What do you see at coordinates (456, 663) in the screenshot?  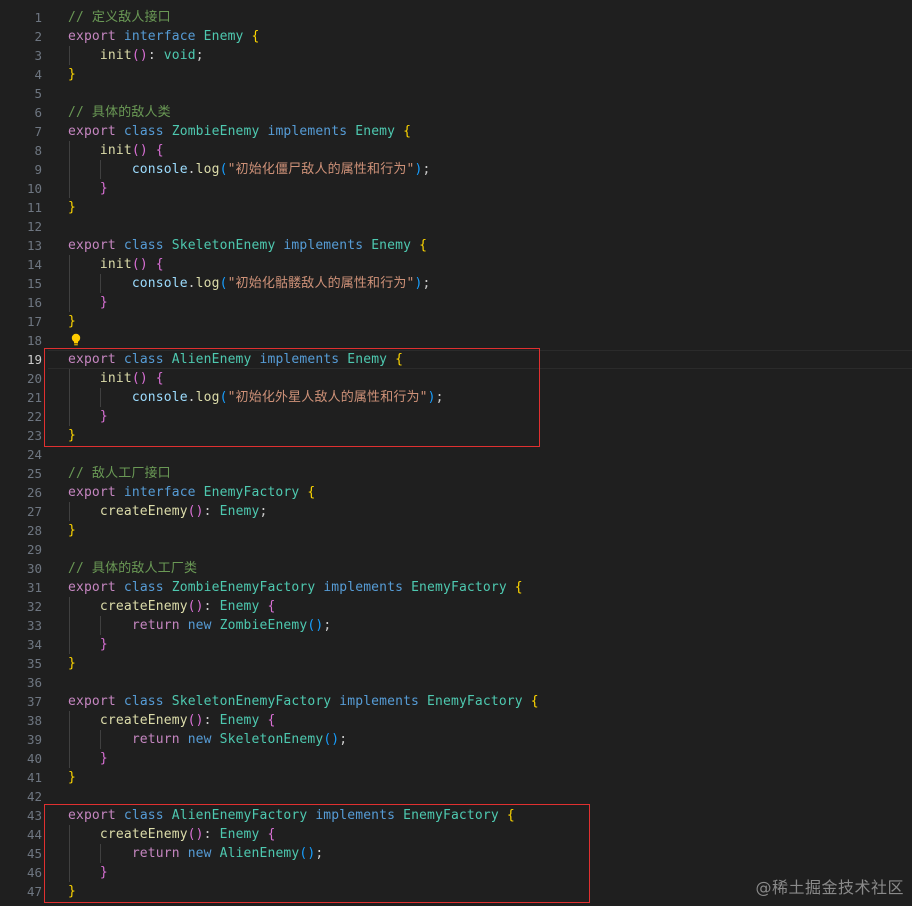 I see `code-line: 35}` at bounding box center [456, 663].